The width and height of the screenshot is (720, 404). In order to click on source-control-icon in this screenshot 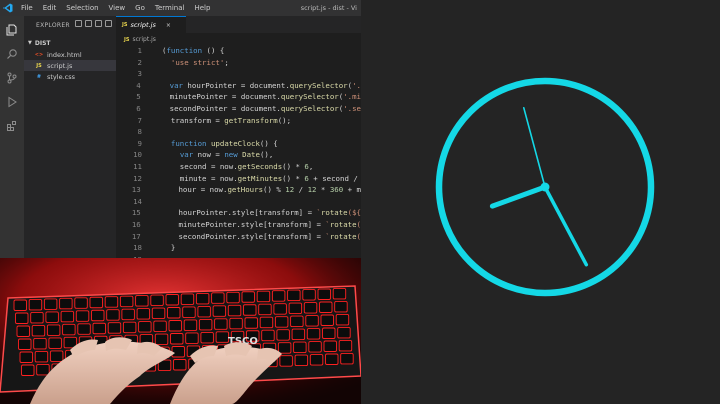, I will do `click(12, 78)`.